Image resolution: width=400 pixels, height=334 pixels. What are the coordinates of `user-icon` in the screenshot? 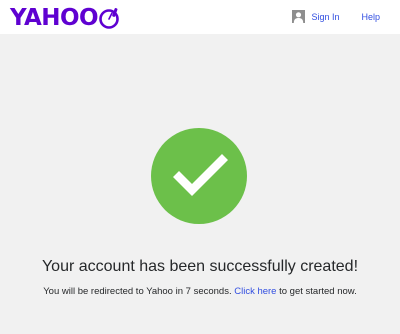 It's located at (299, 16).